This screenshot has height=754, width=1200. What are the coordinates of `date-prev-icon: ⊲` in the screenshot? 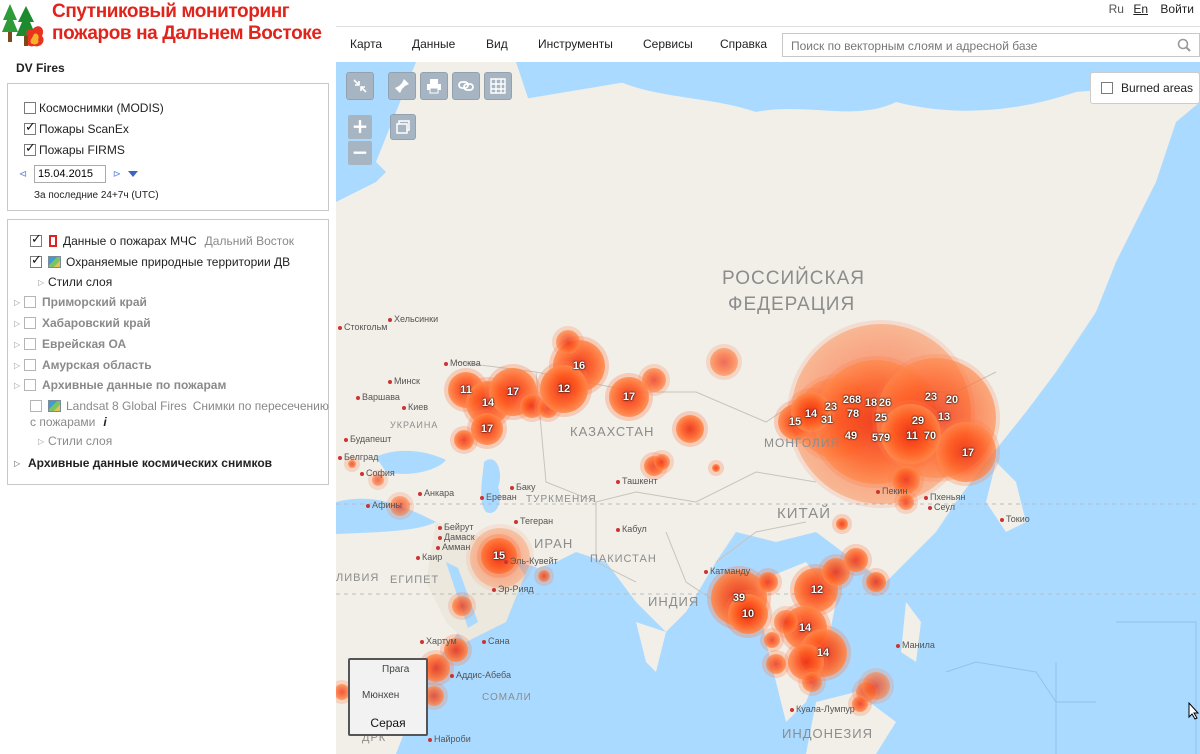 It's located at (23, 174).